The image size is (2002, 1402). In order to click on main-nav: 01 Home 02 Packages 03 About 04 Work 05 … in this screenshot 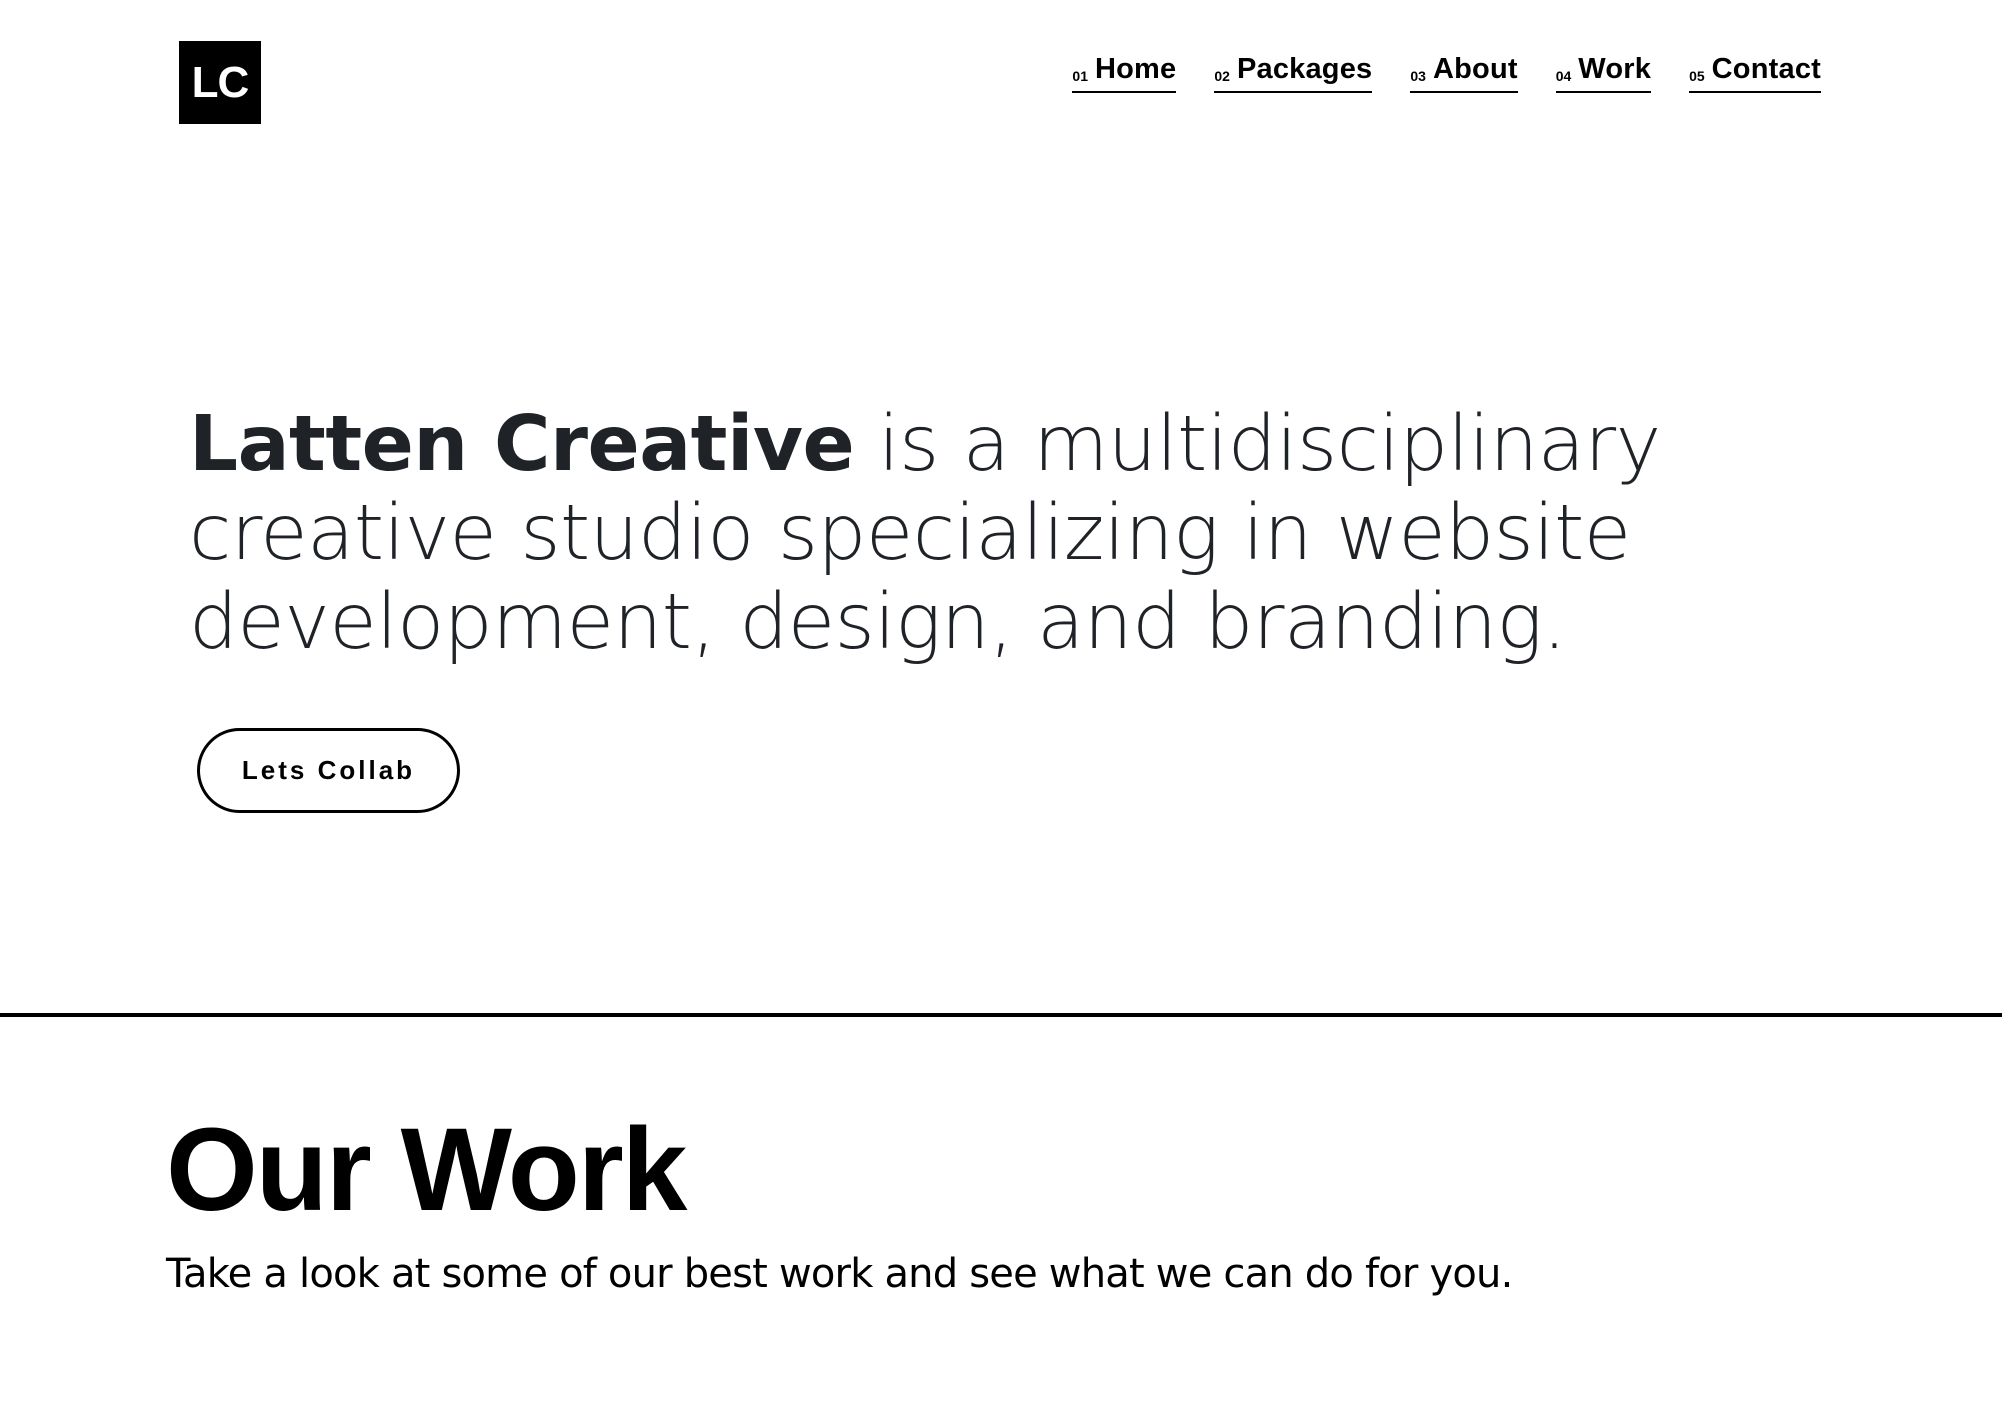, I will do `click(1446, 73)`.